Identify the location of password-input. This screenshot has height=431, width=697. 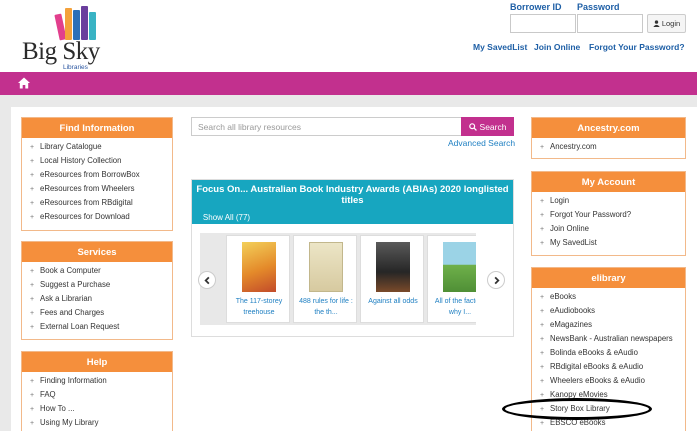
(610, 23).